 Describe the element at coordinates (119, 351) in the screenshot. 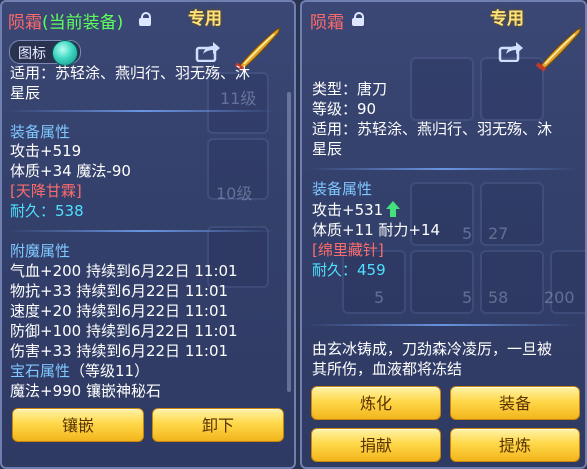

I see `enchant-line: 伤害+33 持续到6月22日 11:01` at that location.